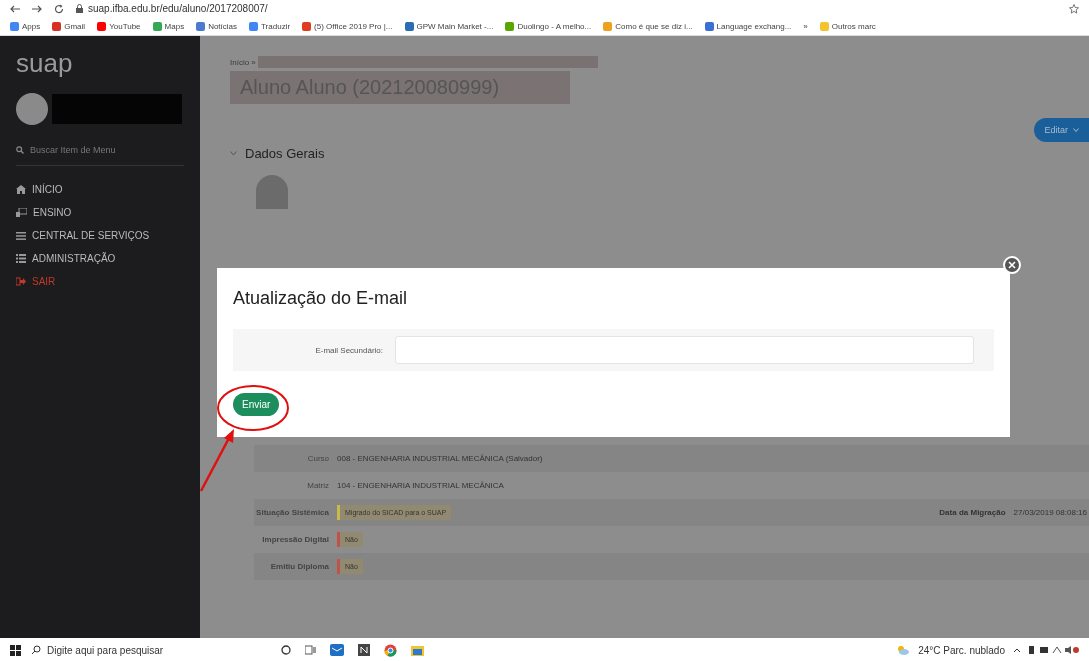  Describe the element at coordinates (272, 192) in the screenshot. I see `person-silhouette-icon` at that location.